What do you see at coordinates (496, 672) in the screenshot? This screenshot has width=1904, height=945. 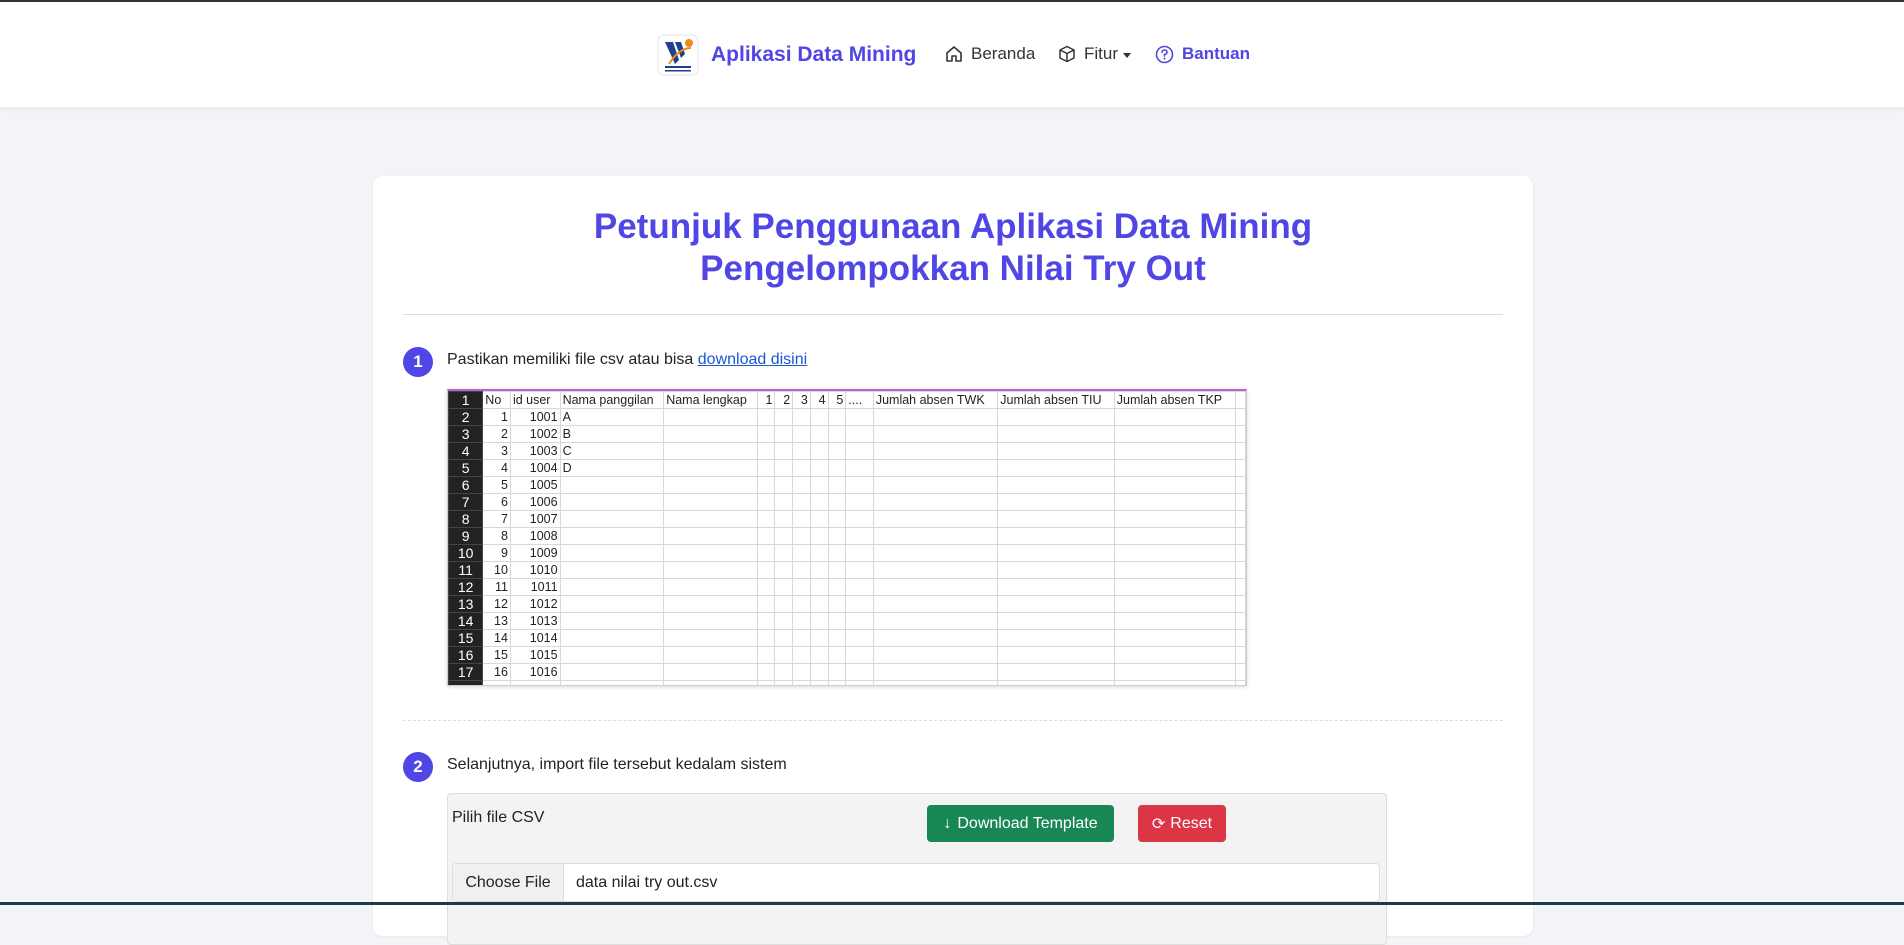 I see `sheet-cell: 16` at bounding box center [496, 672].